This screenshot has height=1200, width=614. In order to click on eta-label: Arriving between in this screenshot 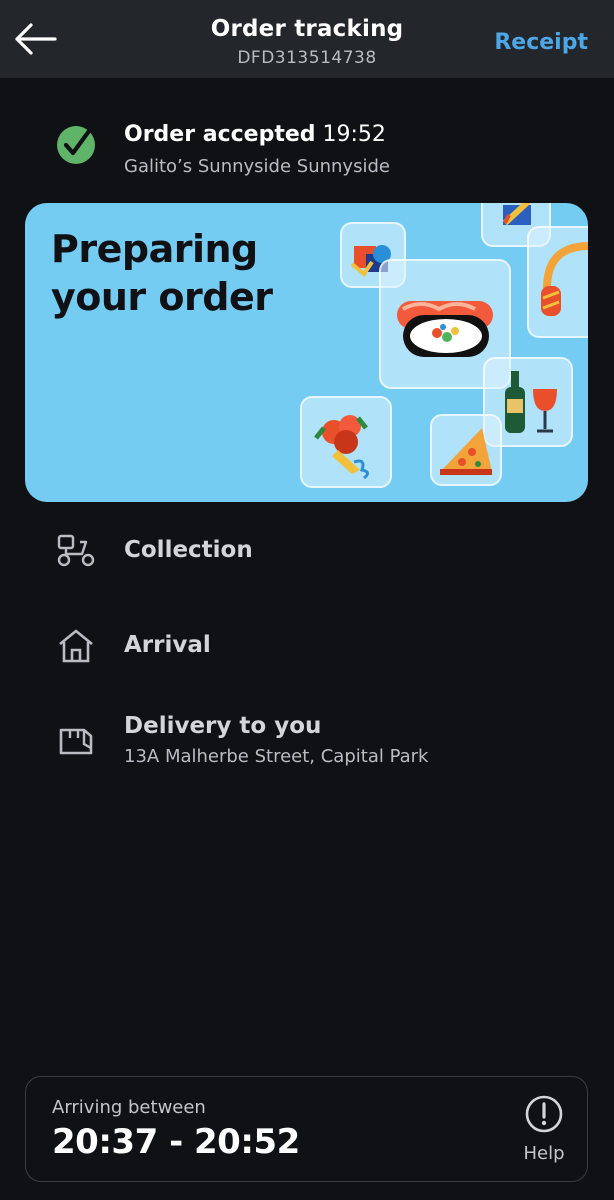, I will do `click(129, 1107)`.